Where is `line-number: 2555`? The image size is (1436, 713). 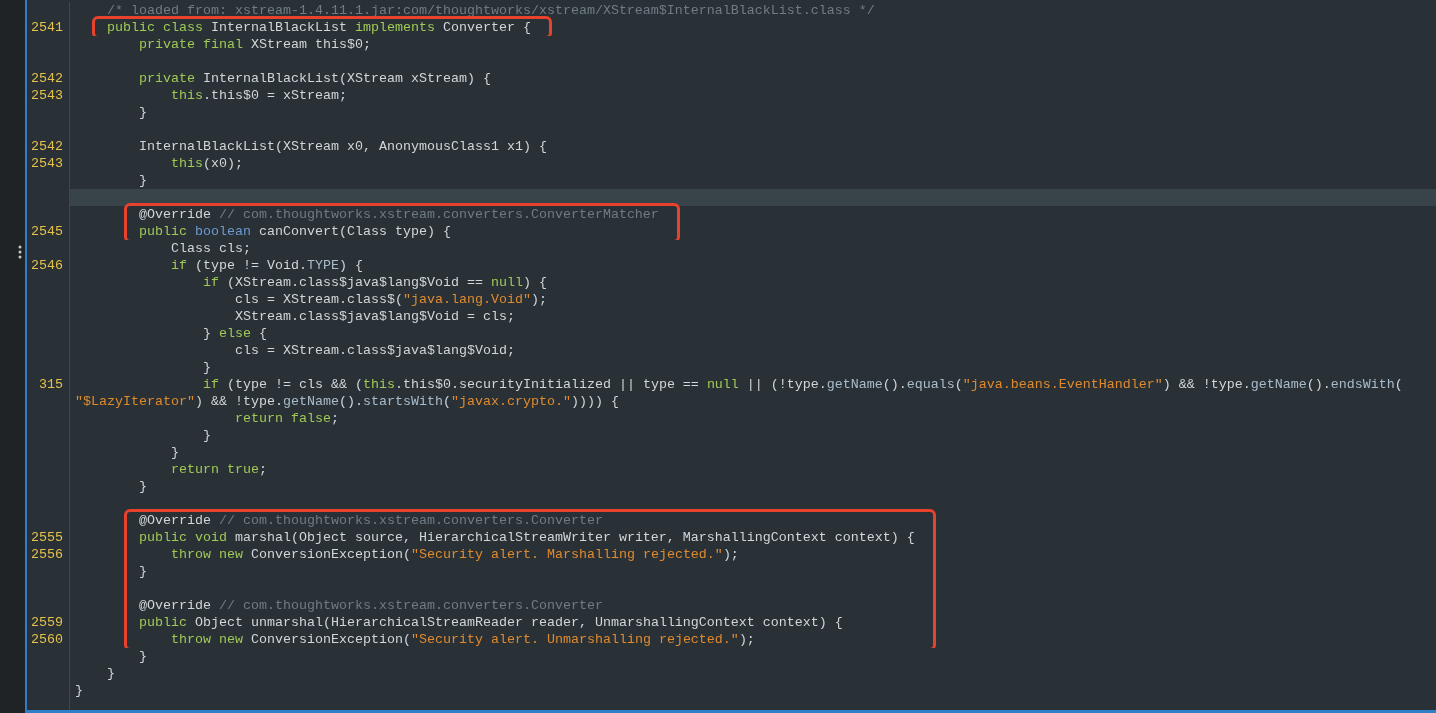
line-number: 2555 is located at coordinates (47, 537).